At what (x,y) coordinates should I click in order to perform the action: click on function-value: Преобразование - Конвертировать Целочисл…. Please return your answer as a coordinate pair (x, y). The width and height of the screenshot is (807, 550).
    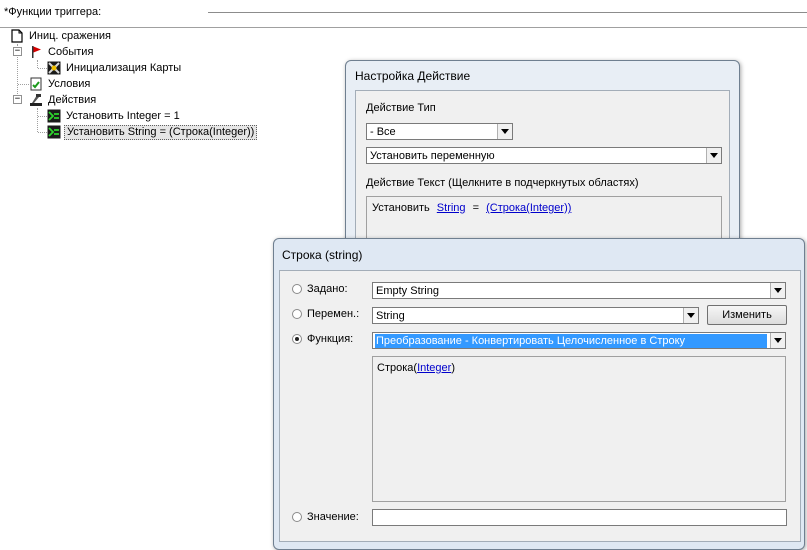
    Looking at the image, I should click on (571, 341).